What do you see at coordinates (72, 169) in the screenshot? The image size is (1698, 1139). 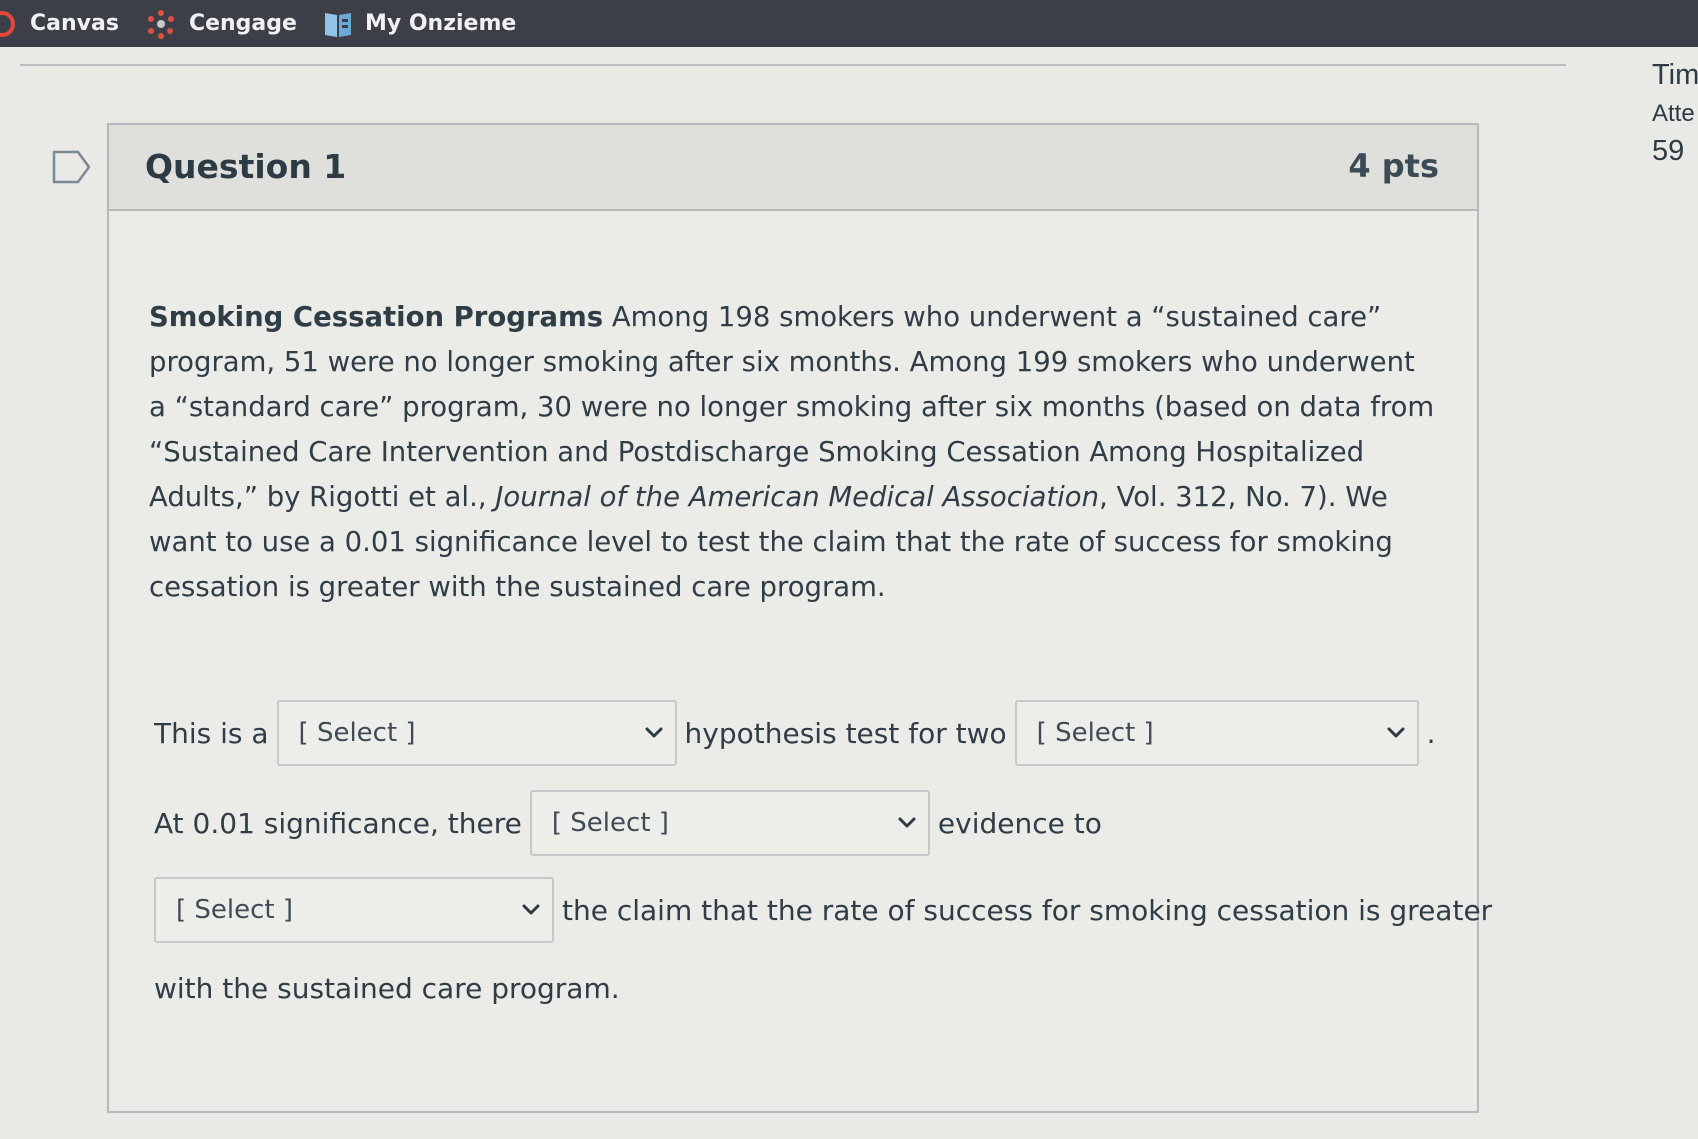 I see `flag-question-icon` at bounding box center [72, 169].